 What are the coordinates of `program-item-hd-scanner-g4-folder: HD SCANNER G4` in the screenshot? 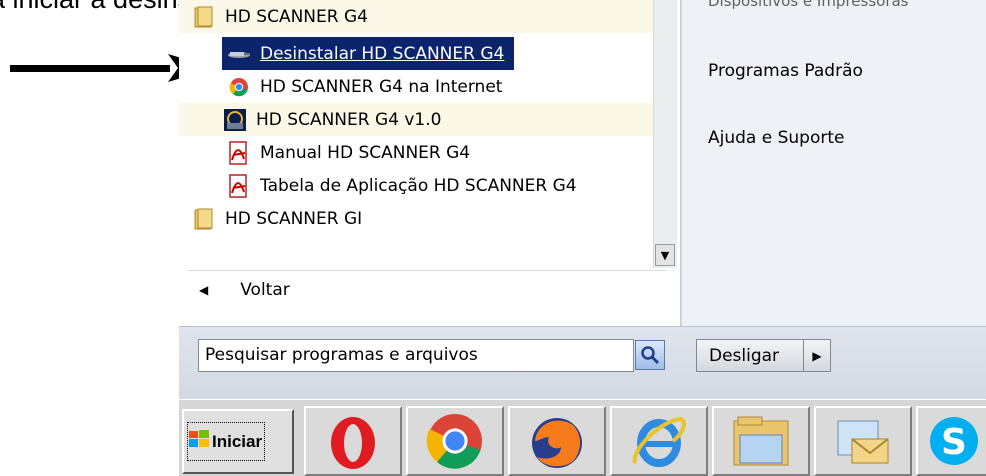 It's located at (416, 16).